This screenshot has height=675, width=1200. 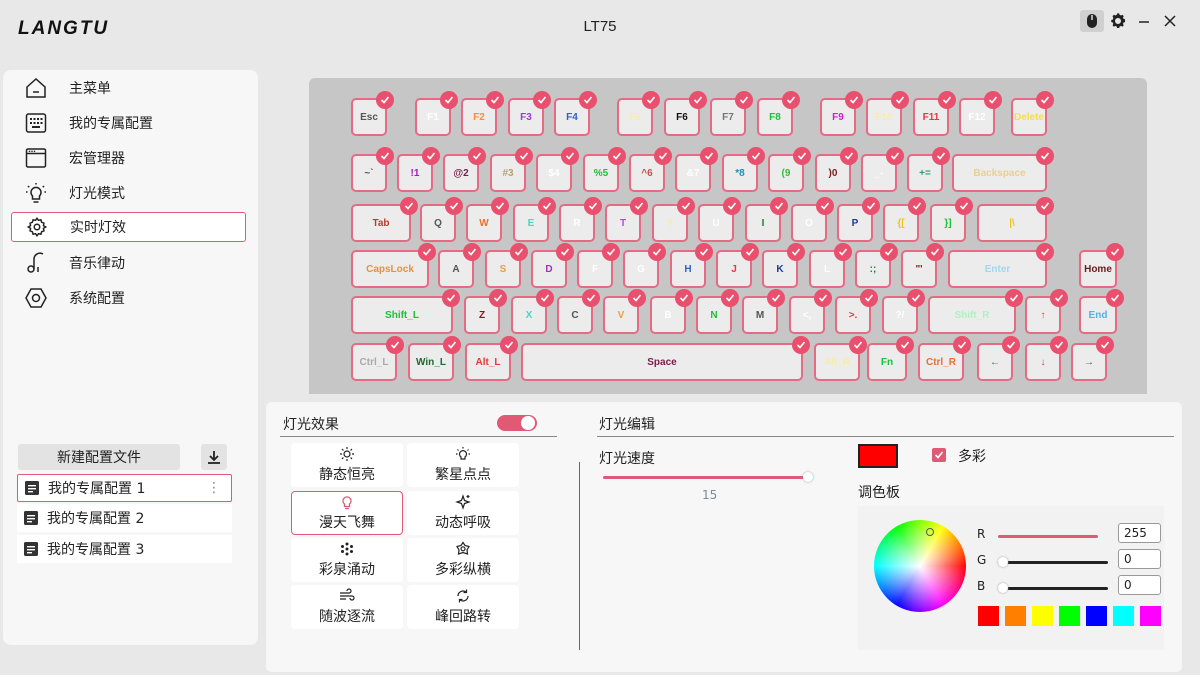 I want to click on nav-item-light-mode: 灯光模式, so click(x=128, y=193).